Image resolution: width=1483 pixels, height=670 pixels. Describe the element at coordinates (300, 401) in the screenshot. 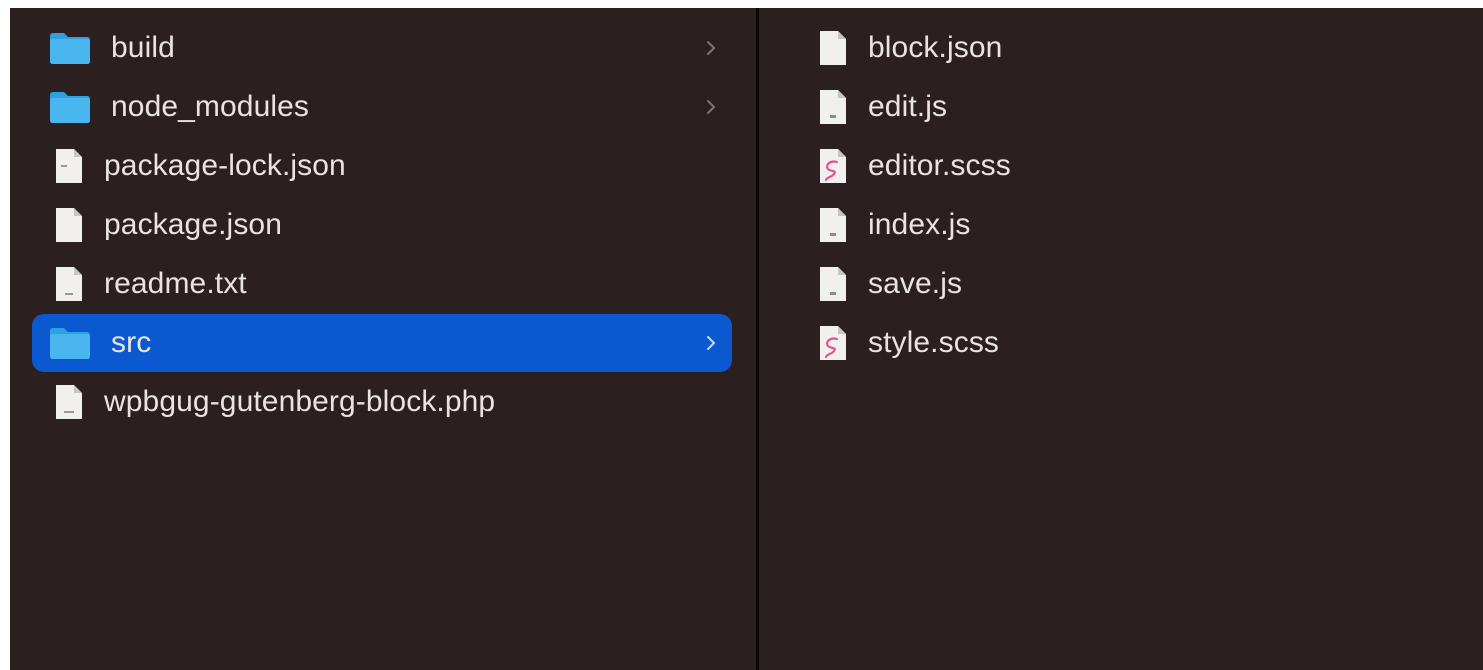

I see `item-label: wpbgug-gutenberg-block.php` at that location.